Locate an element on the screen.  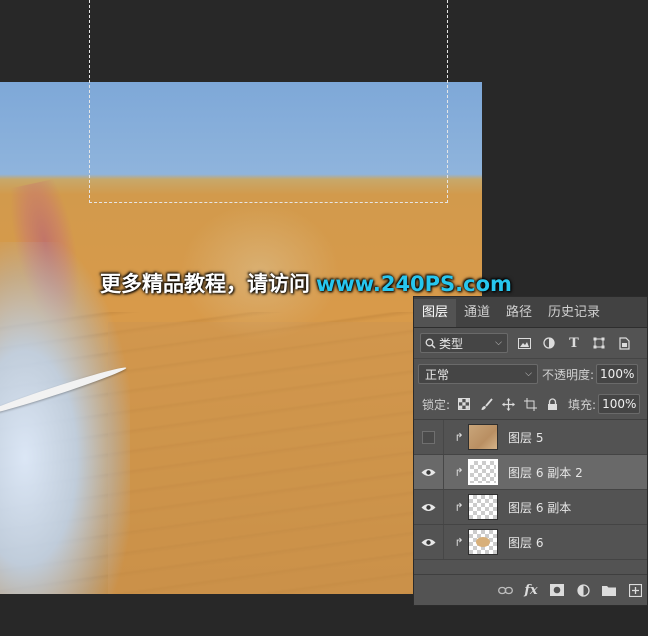
layer-row: ↱ 图层 6 副本 is located at coordinates (530, 507).